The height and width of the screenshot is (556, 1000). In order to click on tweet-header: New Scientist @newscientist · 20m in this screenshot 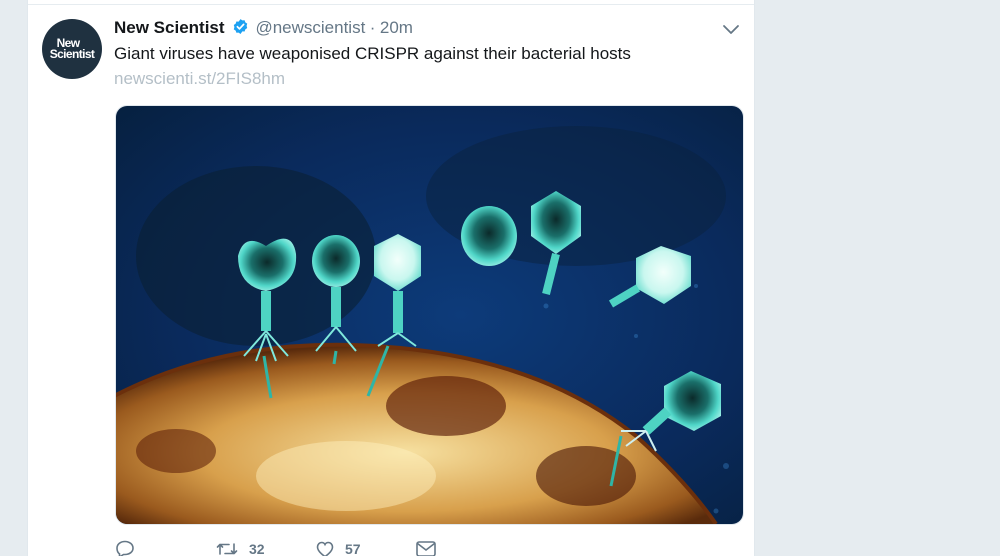, I will do `click(428, 29)`.